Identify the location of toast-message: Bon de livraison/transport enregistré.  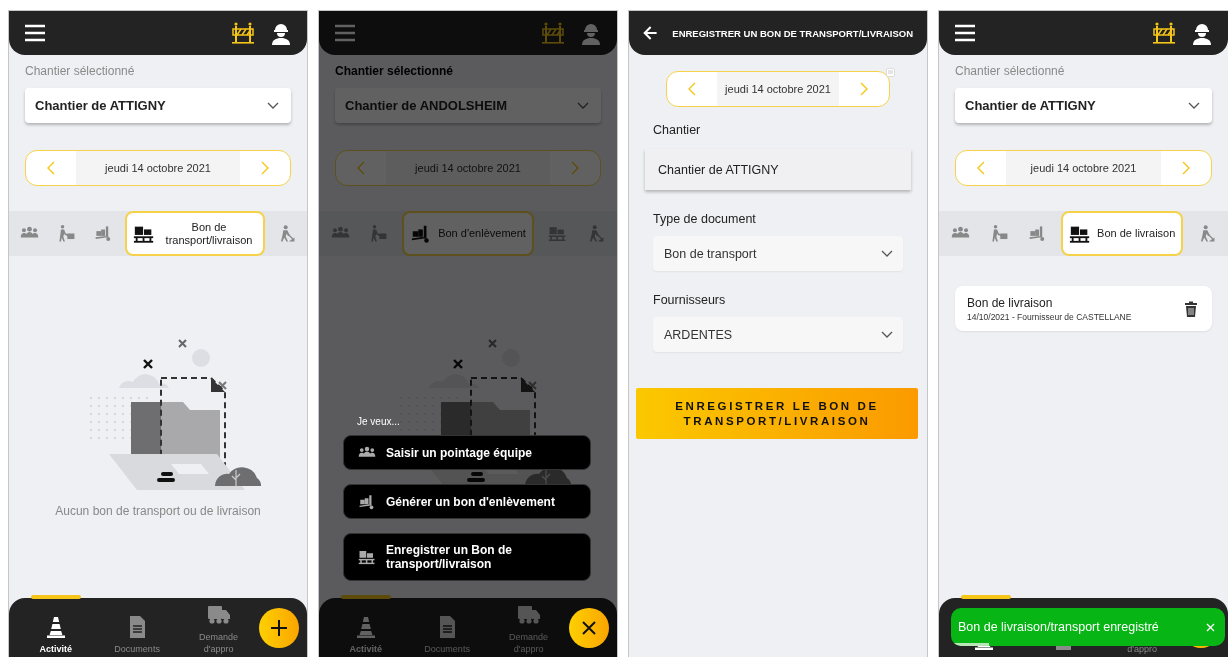
(1059, 627).